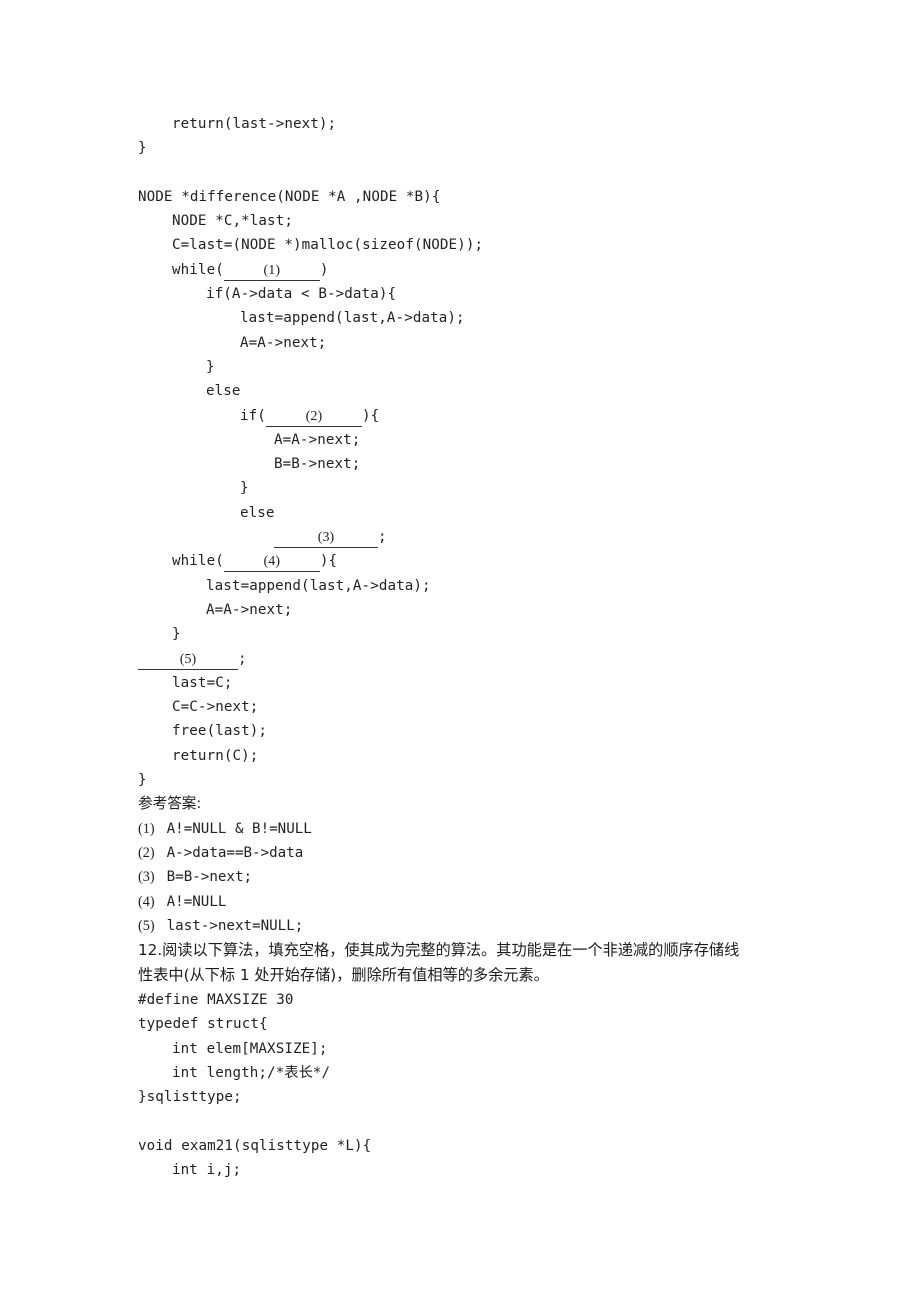 The height and width of the screenshot is (1302, 920). Describe the element at coordinates (469, 683) in the screenshot. I see `code-line: last=C;` at that location.